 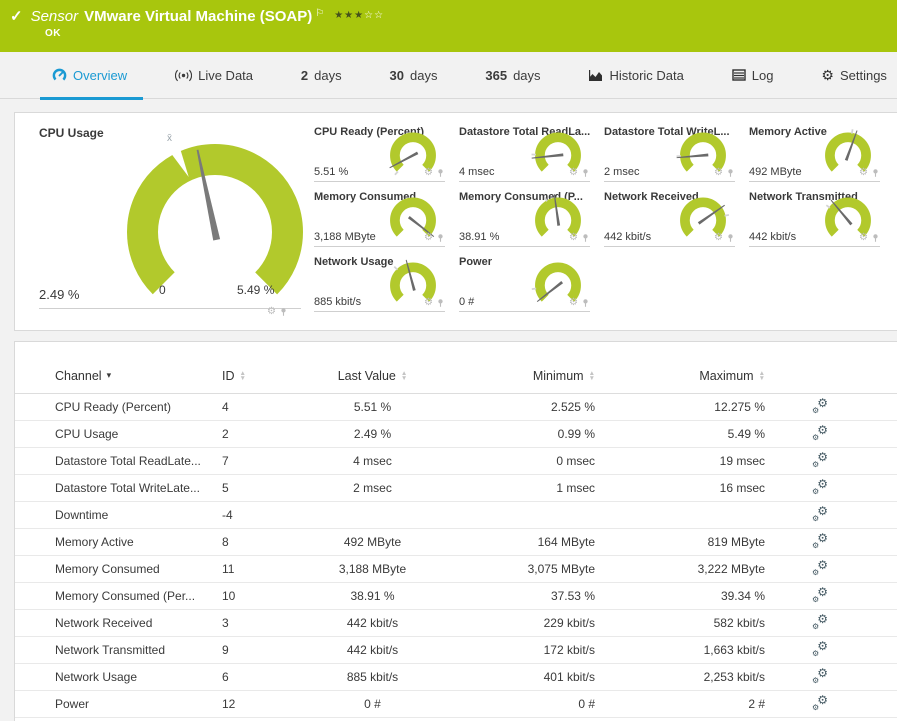 I want to click on column-header-id: ID ▲ ▼, so click(x=262, y=376).